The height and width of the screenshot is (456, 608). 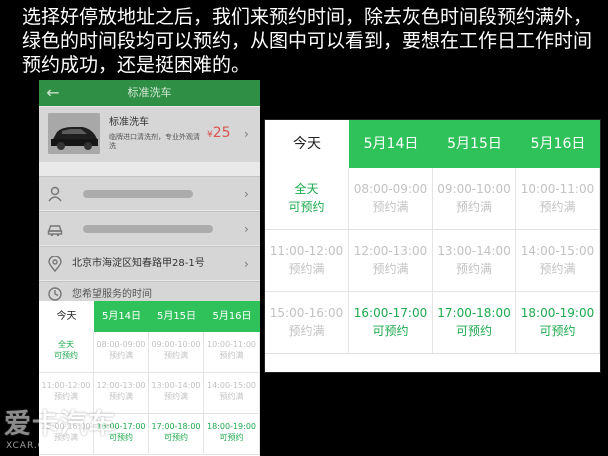 What do you see at coordinates (136, 65) in the screenshot?
I see `caption-line: 预约成功，还是挺困难的。` at bounding box center [136, 65].